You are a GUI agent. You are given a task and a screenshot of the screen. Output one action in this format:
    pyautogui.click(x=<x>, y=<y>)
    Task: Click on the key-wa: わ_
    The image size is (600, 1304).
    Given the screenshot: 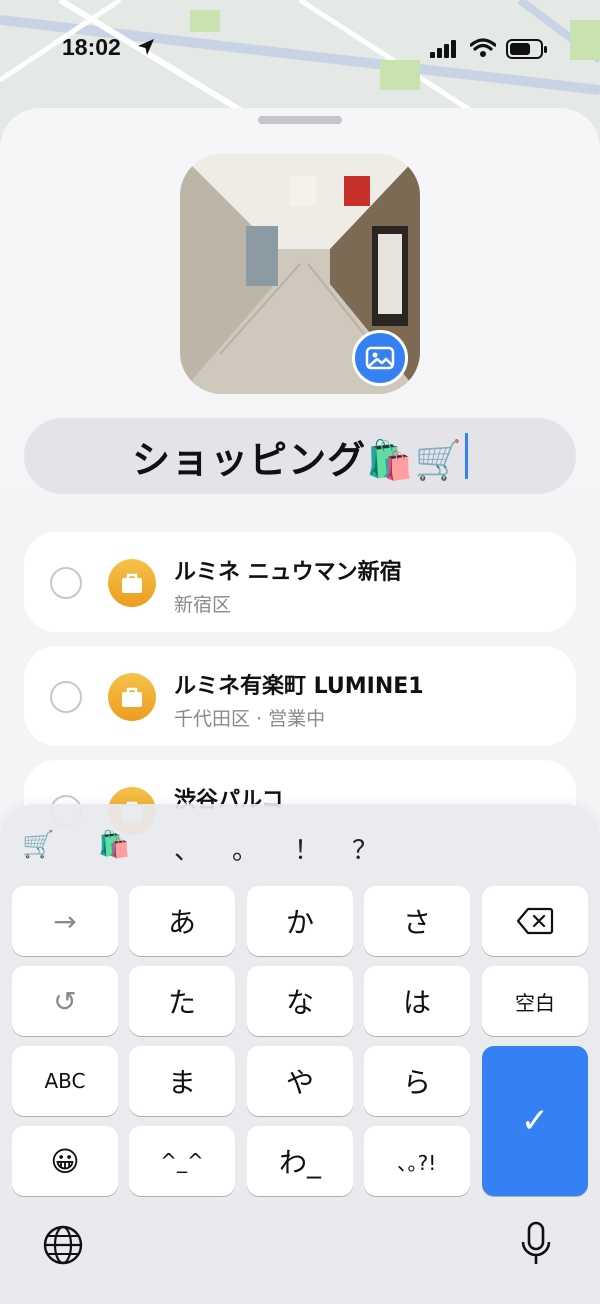 What is the action you would take?
    pyautogui.click(x=300, y=1161)
    